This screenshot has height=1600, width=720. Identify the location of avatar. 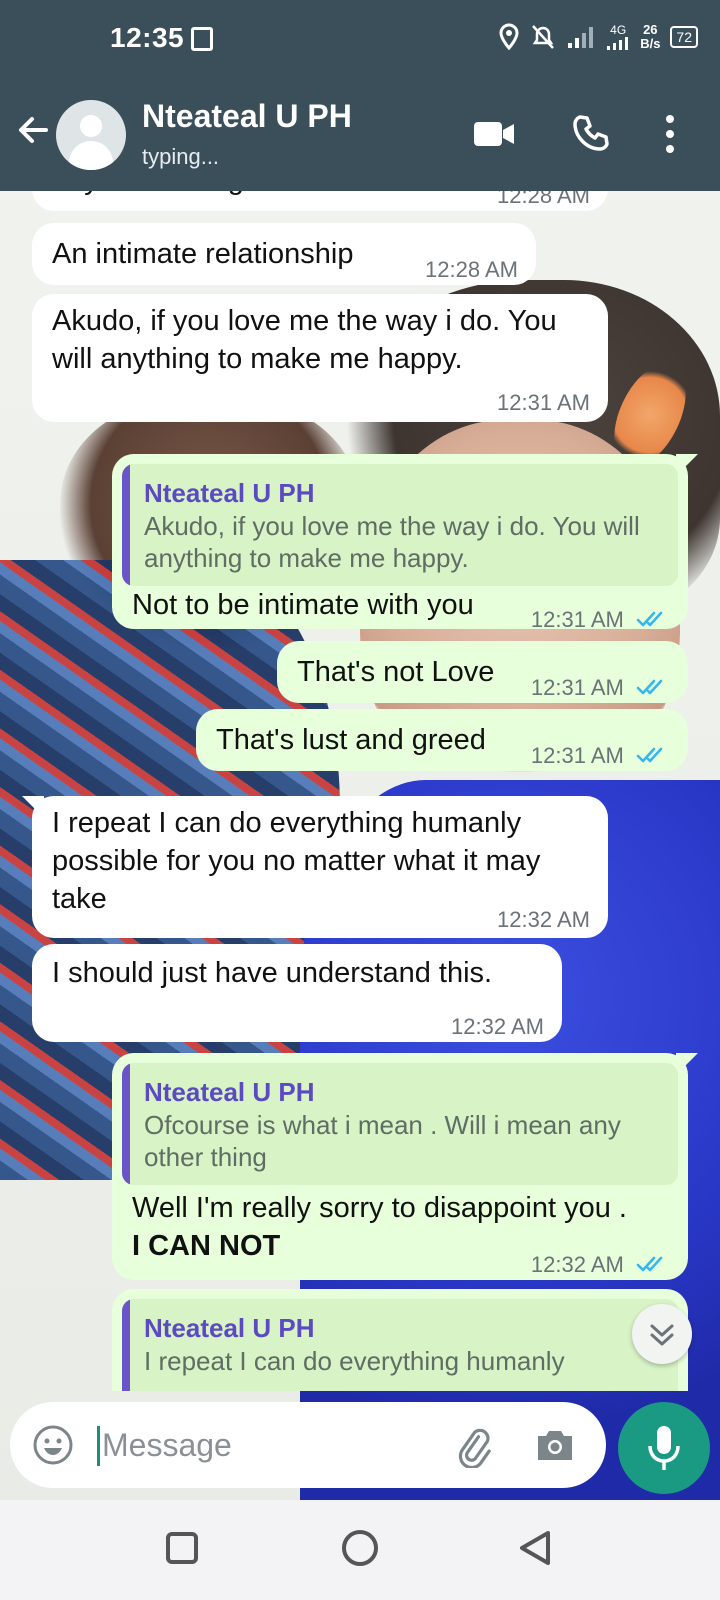
(91, 135).